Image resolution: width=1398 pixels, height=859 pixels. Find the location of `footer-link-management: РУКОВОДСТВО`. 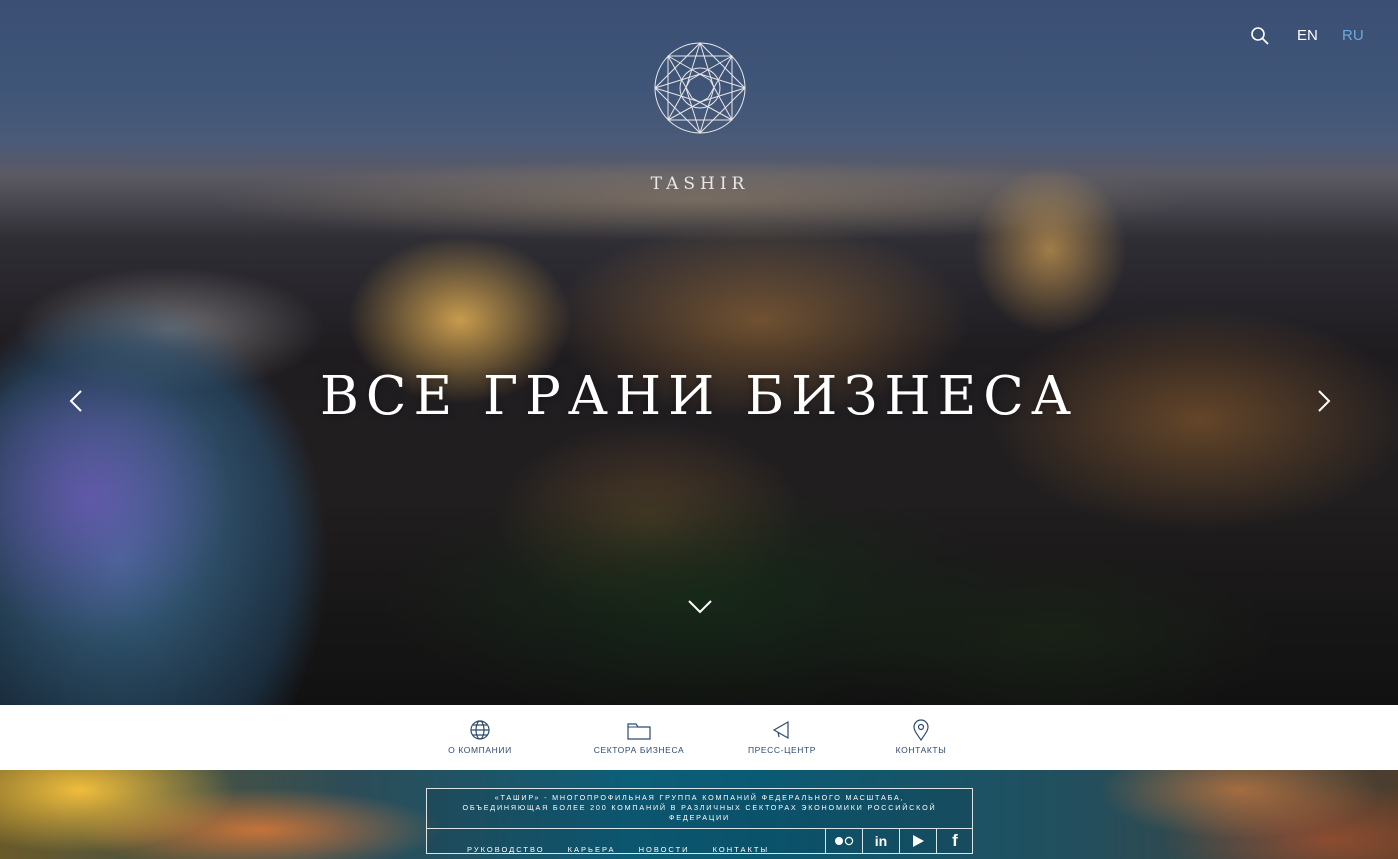

footer-link-management: РУКОВОДСТВО is located at coordinates (506, 849).